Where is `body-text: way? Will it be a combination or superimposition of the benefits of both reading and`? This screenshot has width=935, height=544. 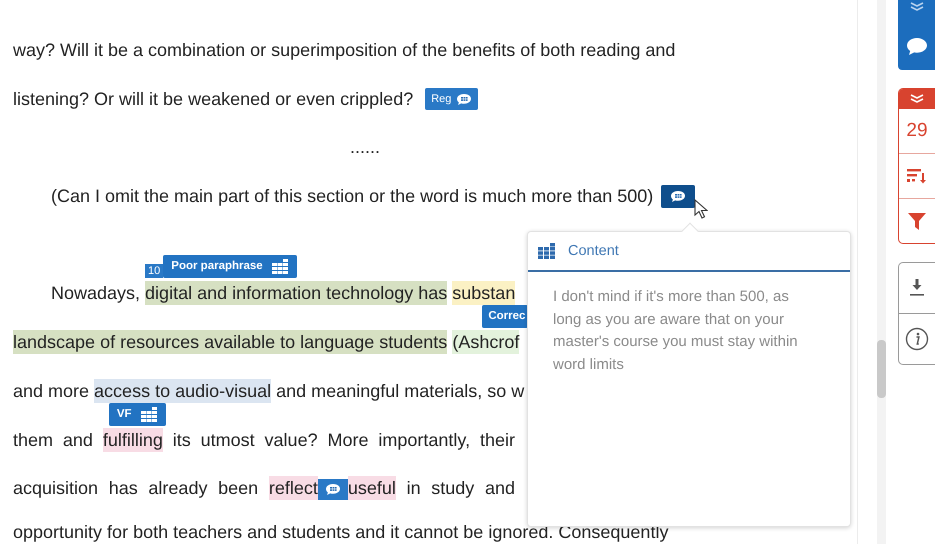 body-text: way? Will it be a combination or superimposition of the benefits of both reading and is located at coordinates (344, 50).